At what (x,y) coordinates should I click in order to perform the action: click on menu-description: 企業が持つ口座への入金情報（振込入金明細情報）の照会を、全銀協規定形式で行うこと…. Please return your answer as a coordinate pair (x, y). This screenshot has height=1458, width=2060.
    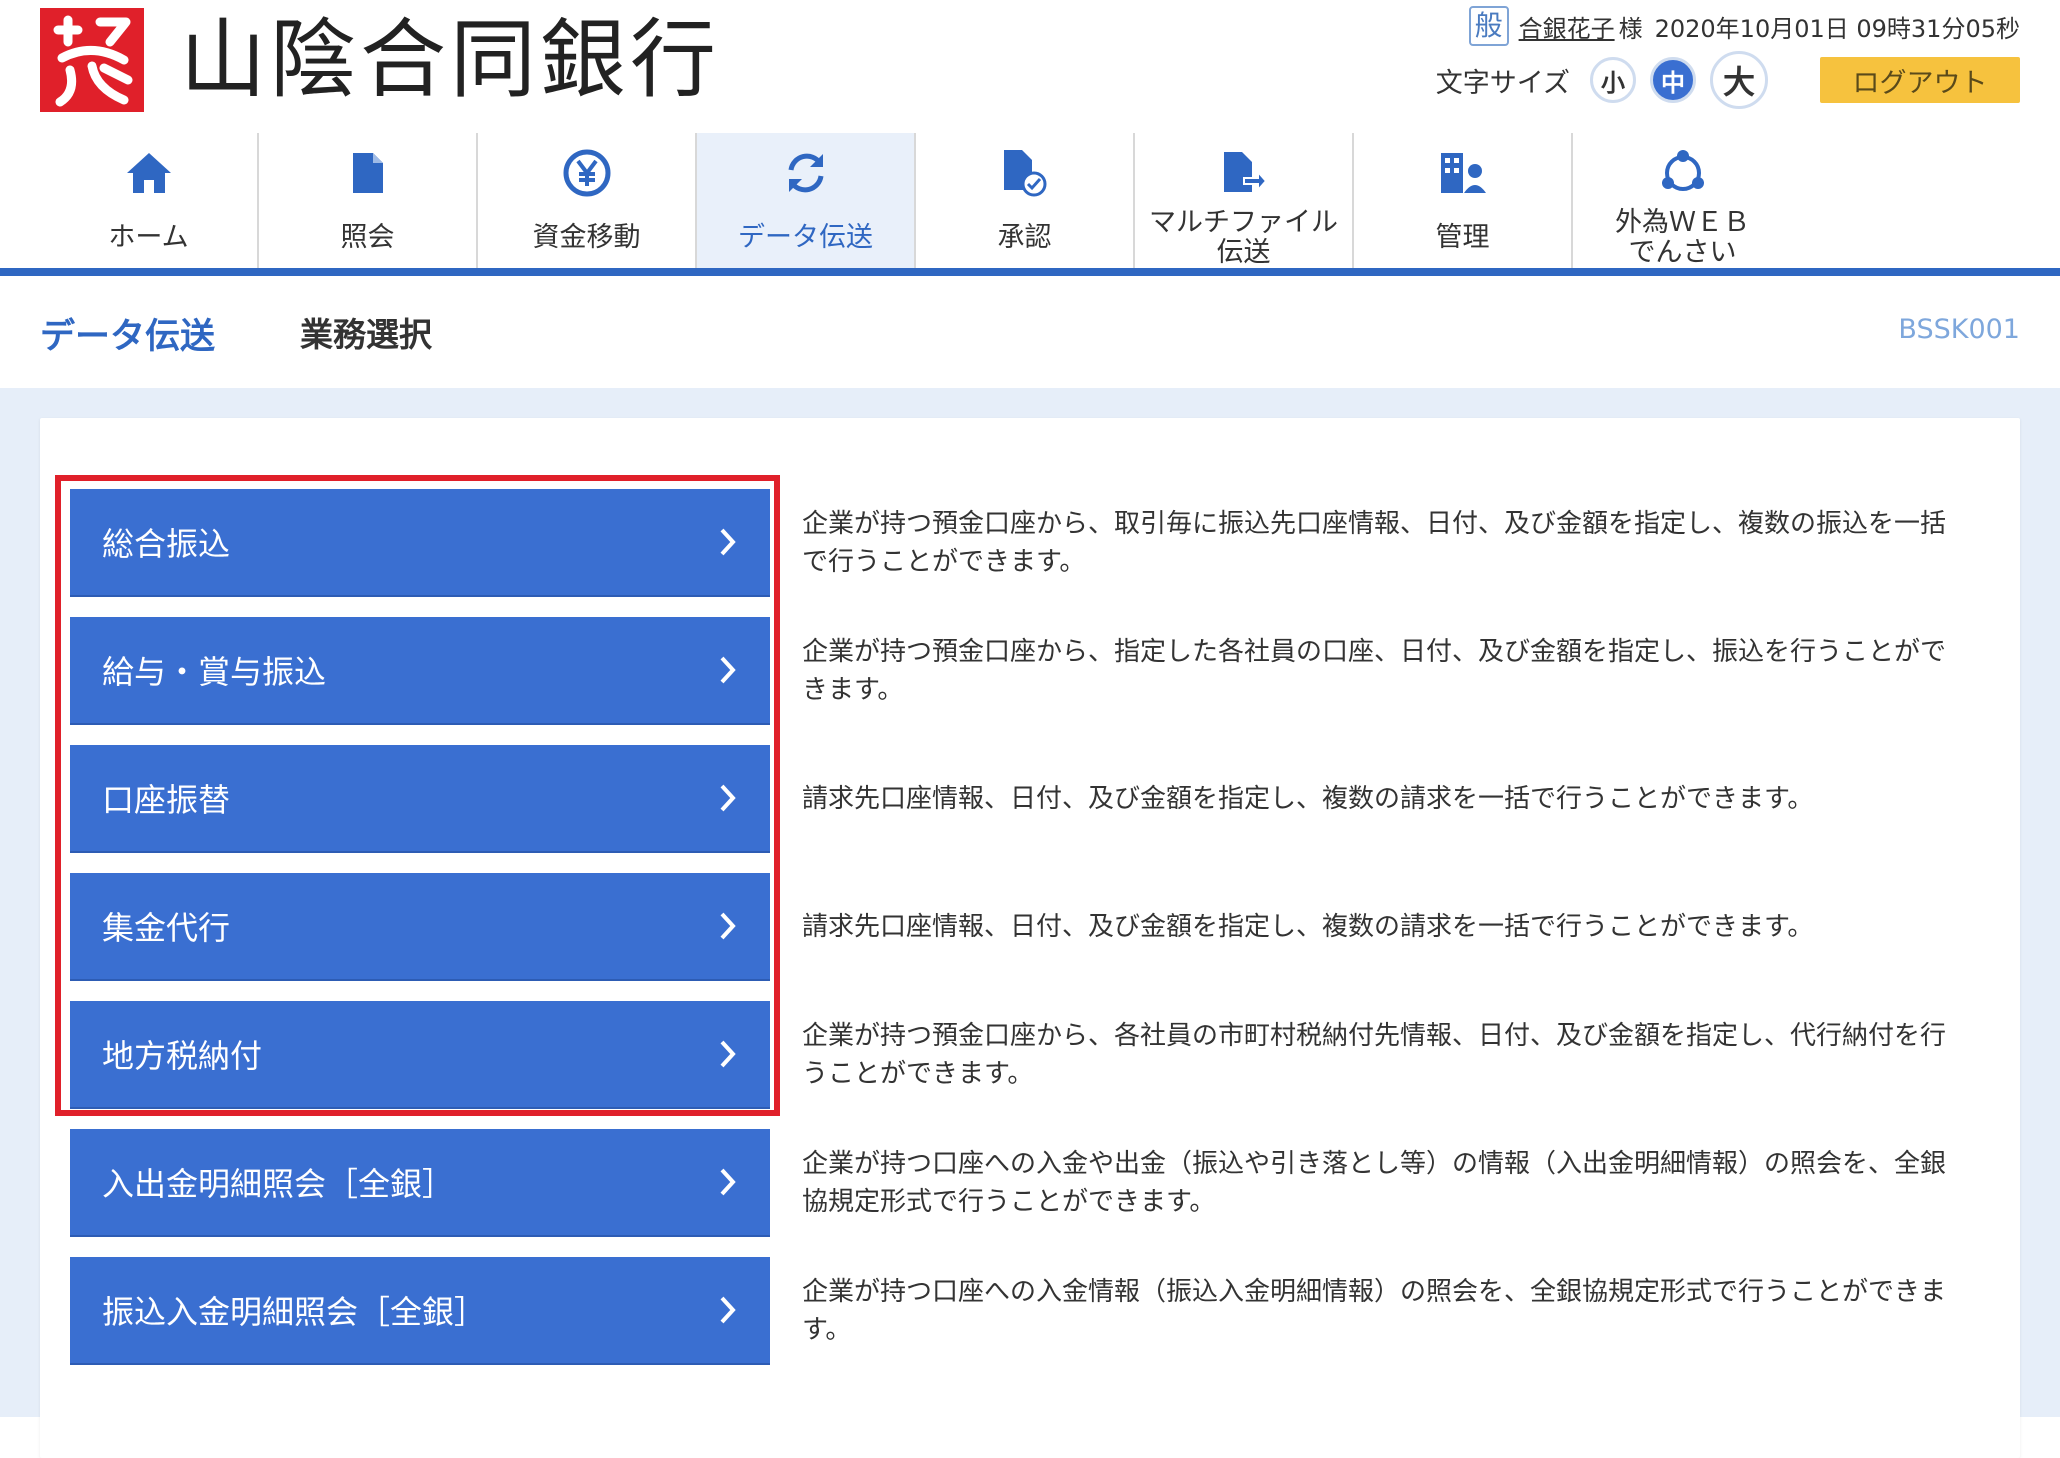
    Looking at the image, I should click on (1374, 1311).